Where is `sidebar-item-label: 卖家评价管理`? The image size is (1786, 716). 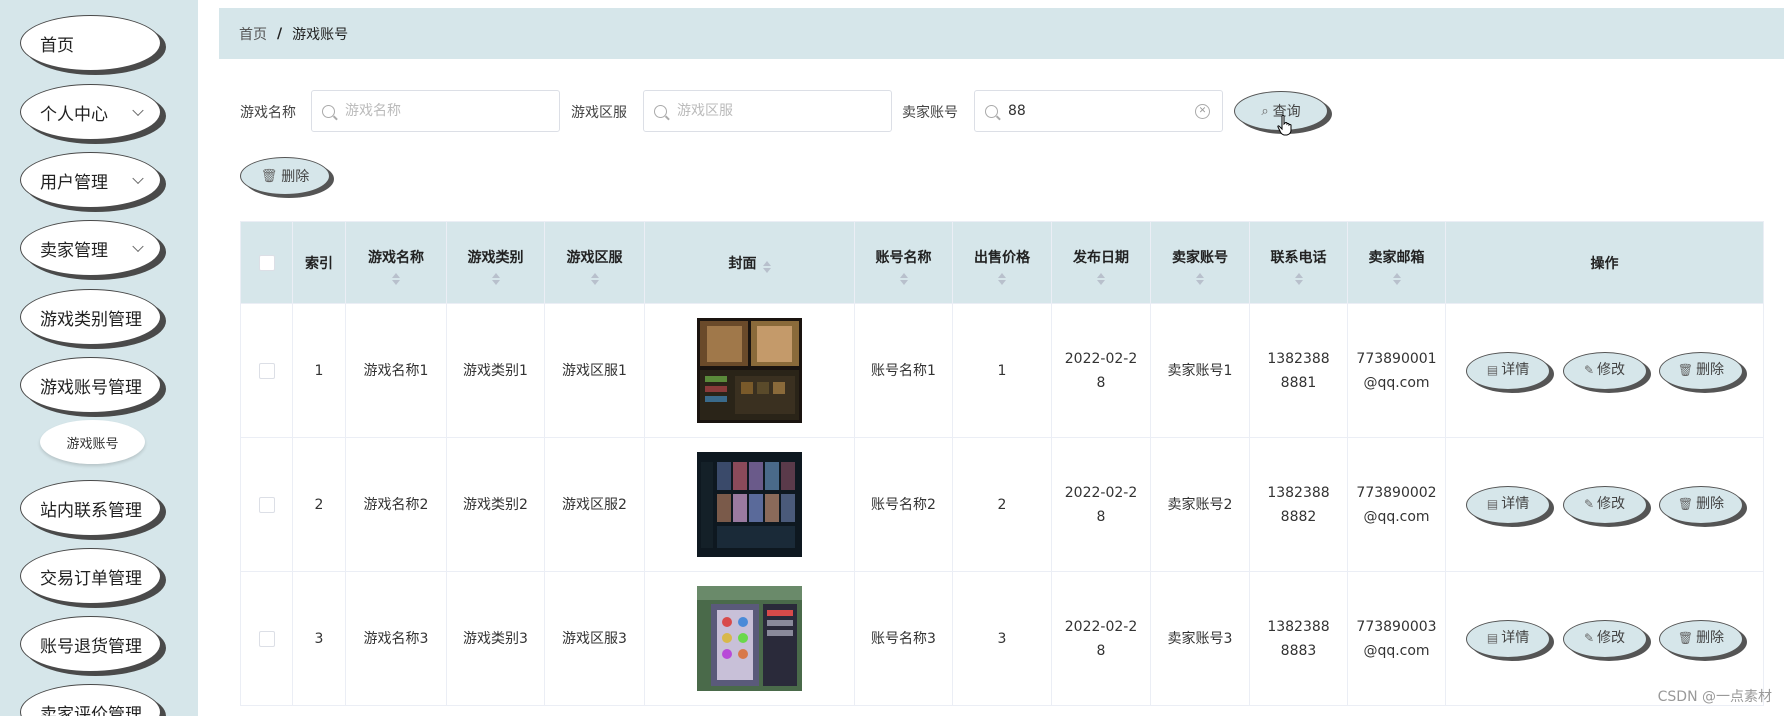
sidebar-item-label: 卖家评价管理 is located at coordinates (91, 710).